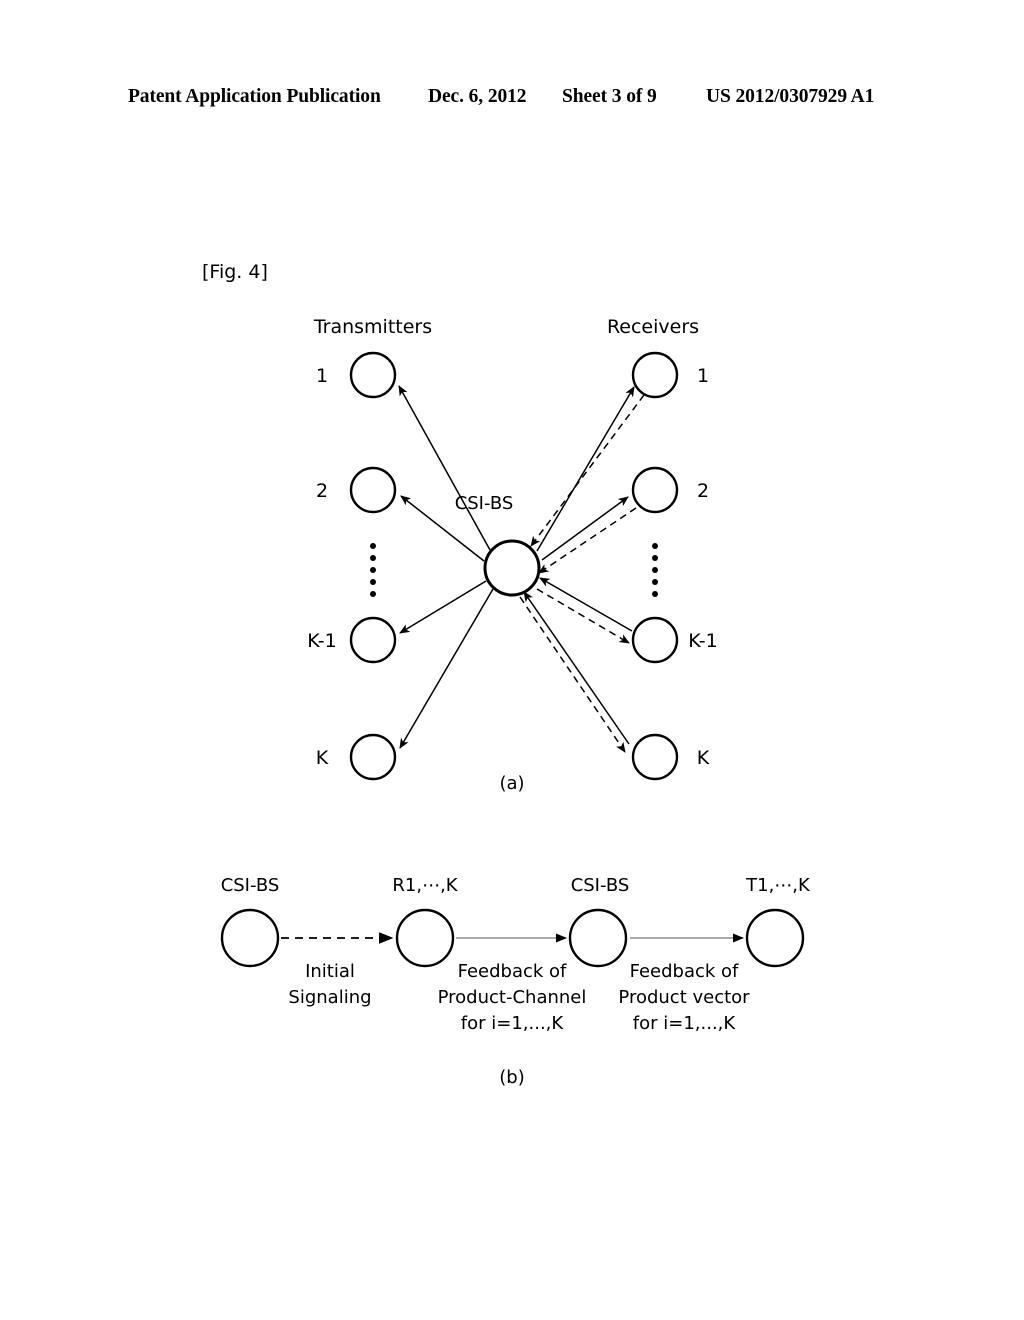 Image resolution: width=1024 pixels, height=1320 pixels. What do you see at coordinates (653, 327) in the screenshot?
I see `receivers-heading: Receivers` at bounding box center [653, 327].